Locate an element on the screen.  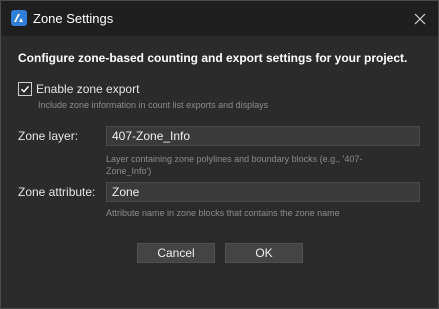
enable-zone-export-checkbox is located at coordinates (25, 89).